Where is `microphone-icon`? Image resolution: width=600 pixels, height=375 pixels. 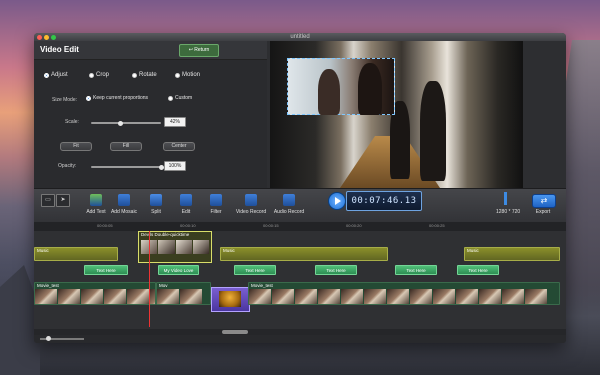 microphone-icon is located at coordinates (289, 200).